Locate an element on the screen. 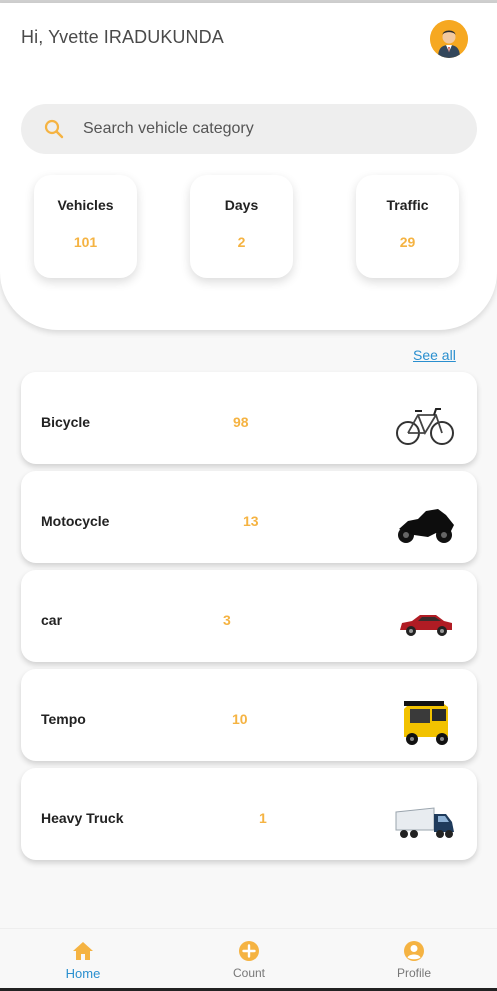  greeting-text: Hi, Yvette IRADUKUNDA is located at coordinates (122, 37).